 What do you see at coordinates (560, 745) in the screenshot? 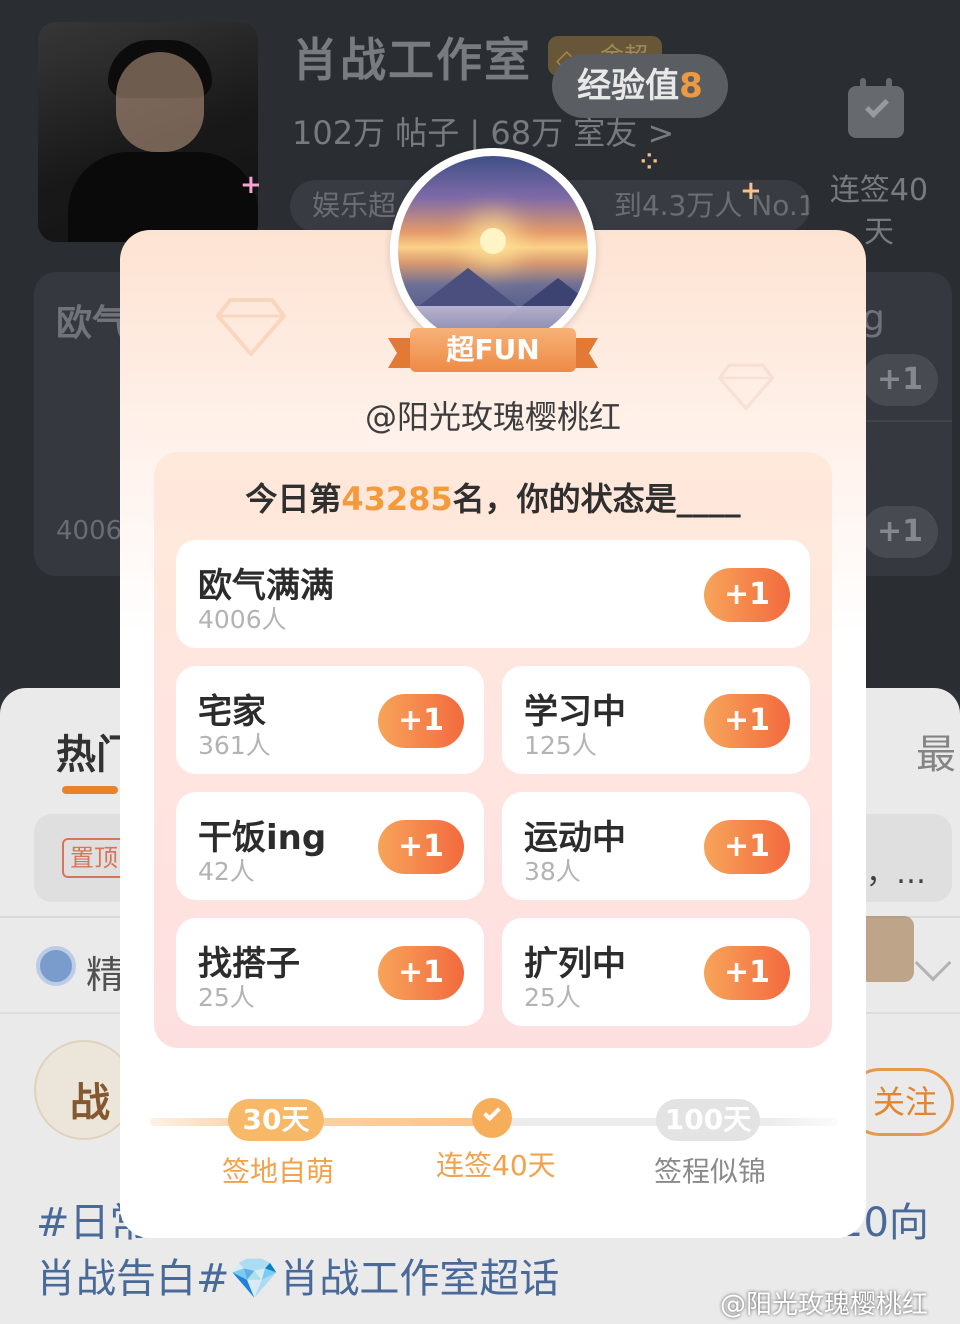
I see `option-count: 125人` at bounding box center [560, 745].